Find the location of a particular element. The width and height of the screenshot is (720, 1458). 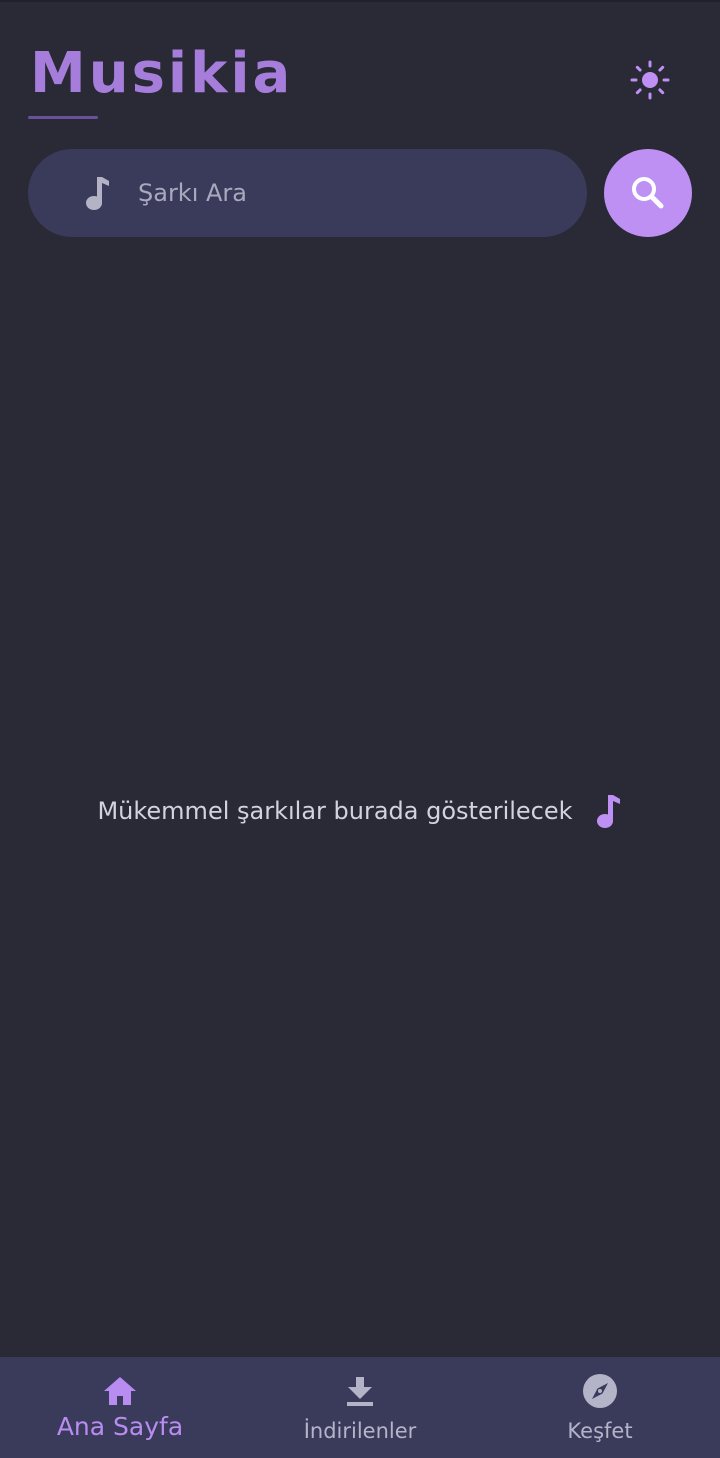

compass-icon is located at coordinates (600, 1391).